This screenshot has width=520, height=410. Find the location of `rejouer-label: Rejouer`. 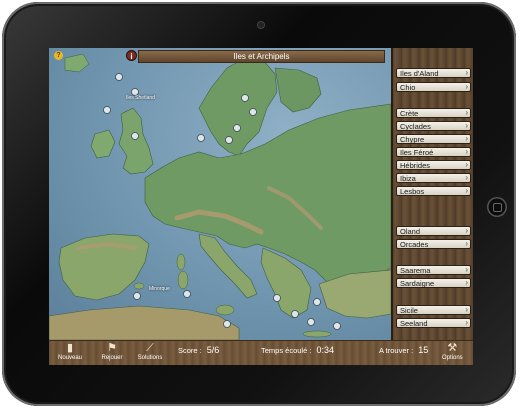

rejouer-label: Rejouer is located at coordinates (112, 358).